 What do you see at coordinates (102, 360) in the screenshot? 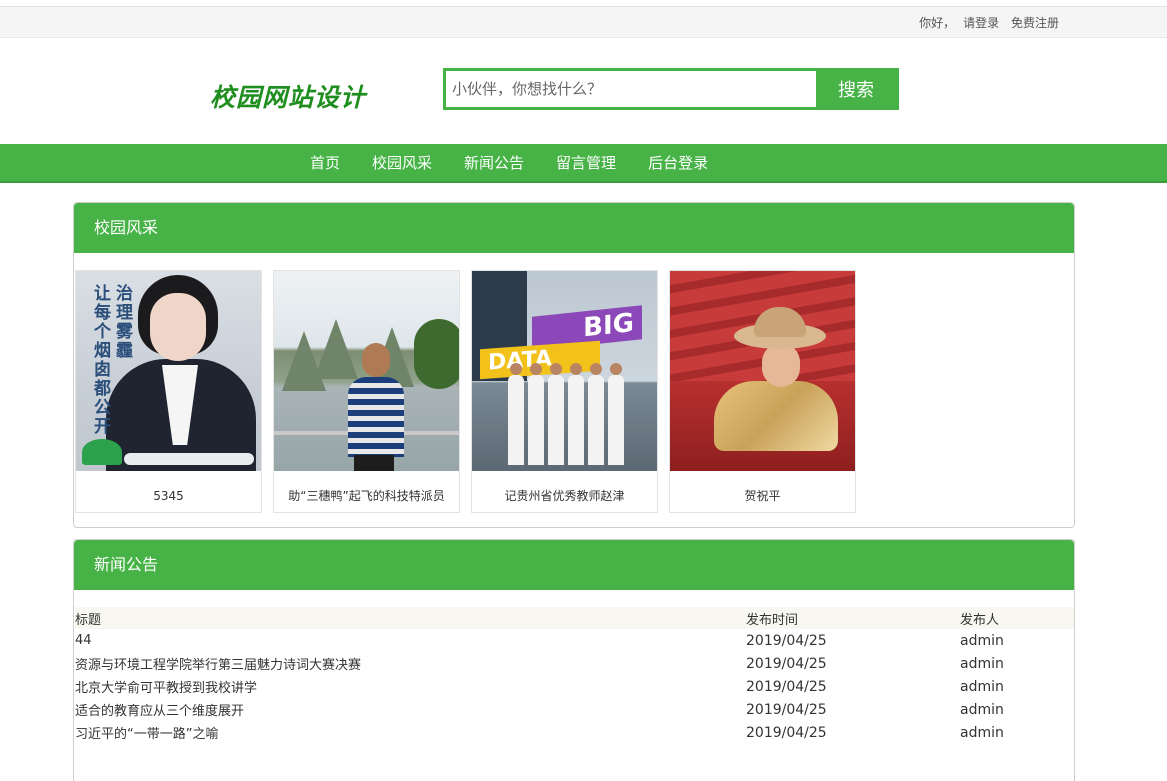
I see `photo-vertical-text: 让每个烟囱都公开` at bounding box center [102, 360].